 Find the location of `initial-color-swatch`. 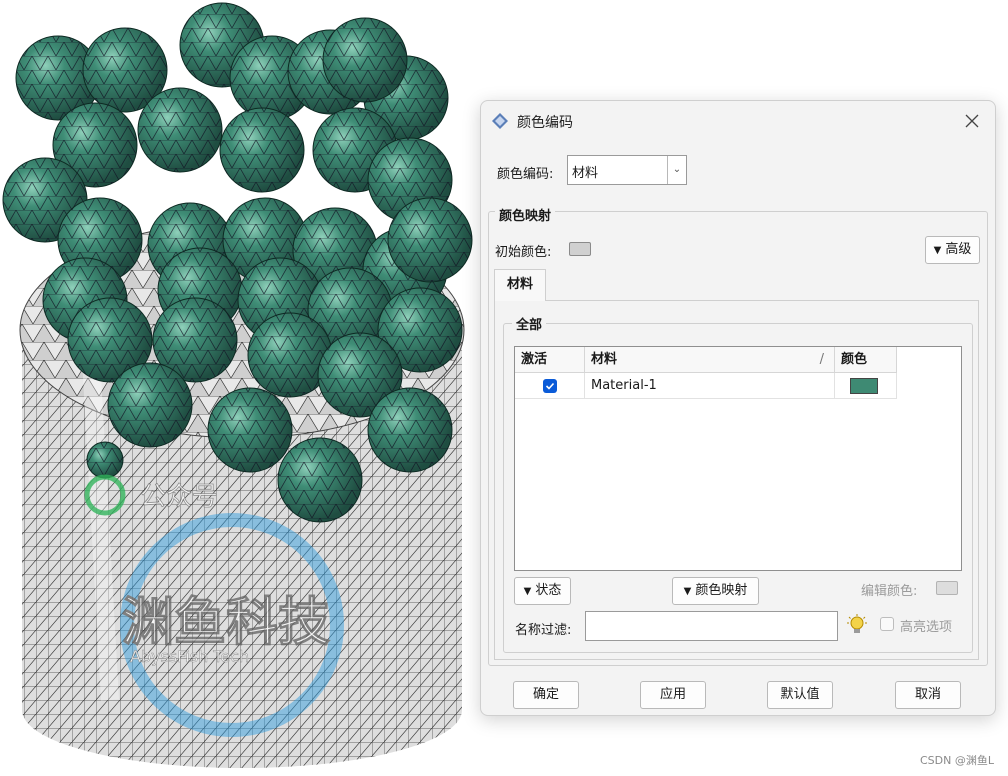

initial-color-swatch is located at coordinates (580, 249).